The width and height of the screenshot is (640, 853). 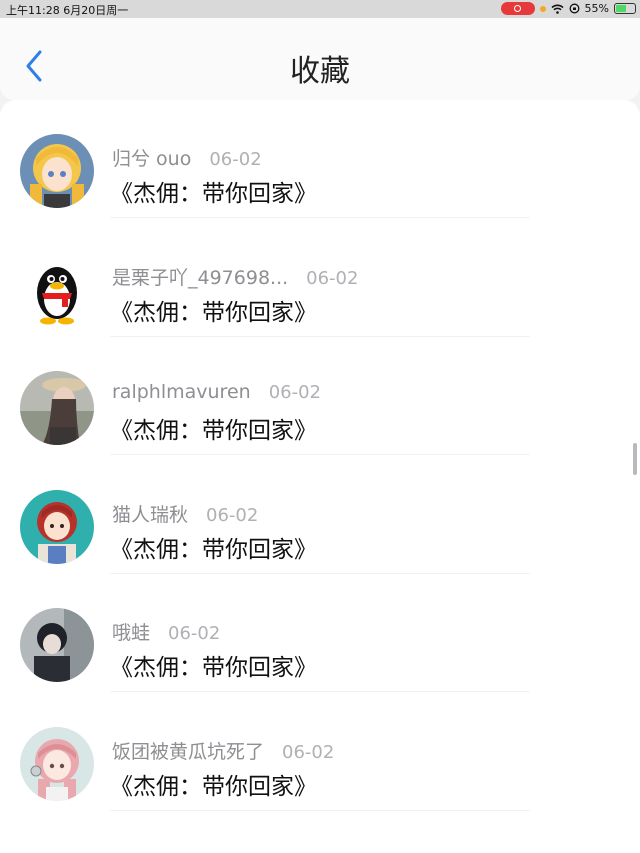 What do you see at coordinates (151, 157) in the screenshot?
I see `username: 归兮 ouo` at bounding box center [151, 157].